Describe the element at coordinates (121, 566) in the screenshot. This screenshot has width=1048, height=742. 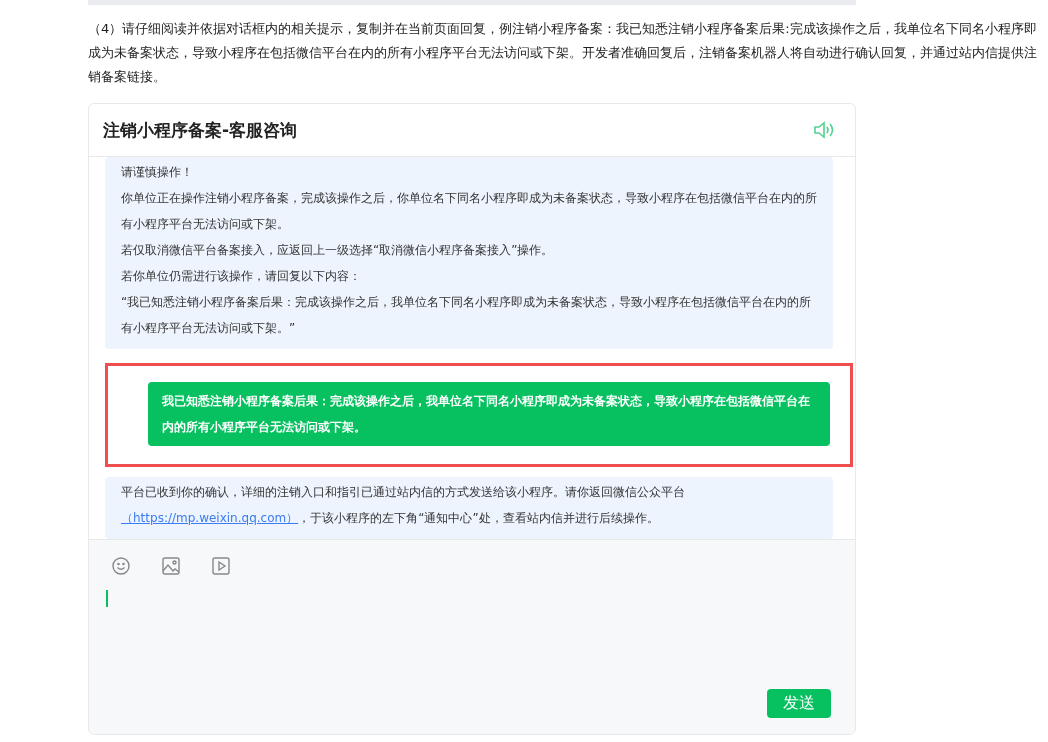
I see `emoji-icon` at that location.